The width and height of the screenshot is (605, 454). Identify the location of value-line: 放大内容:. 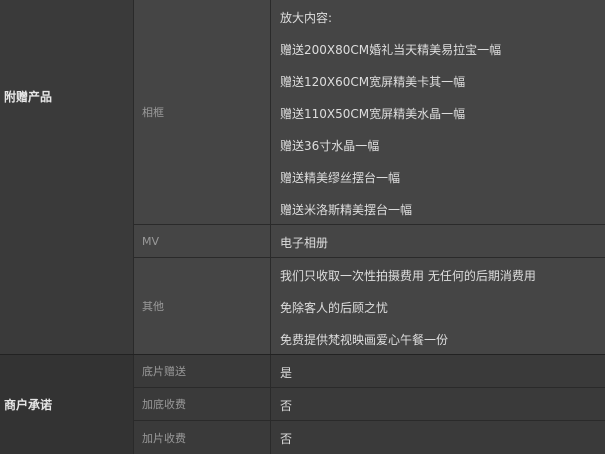
(306, 18).